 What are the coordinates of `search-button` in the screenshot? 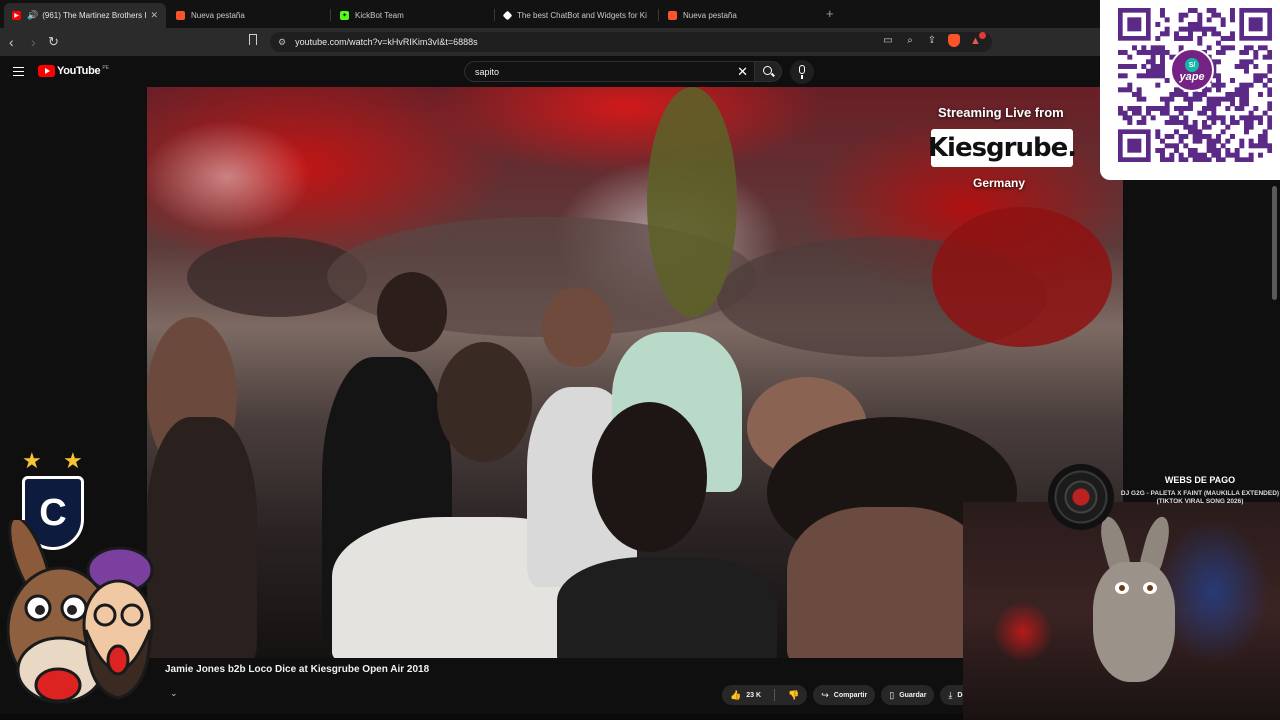 It's located at (768, 71).